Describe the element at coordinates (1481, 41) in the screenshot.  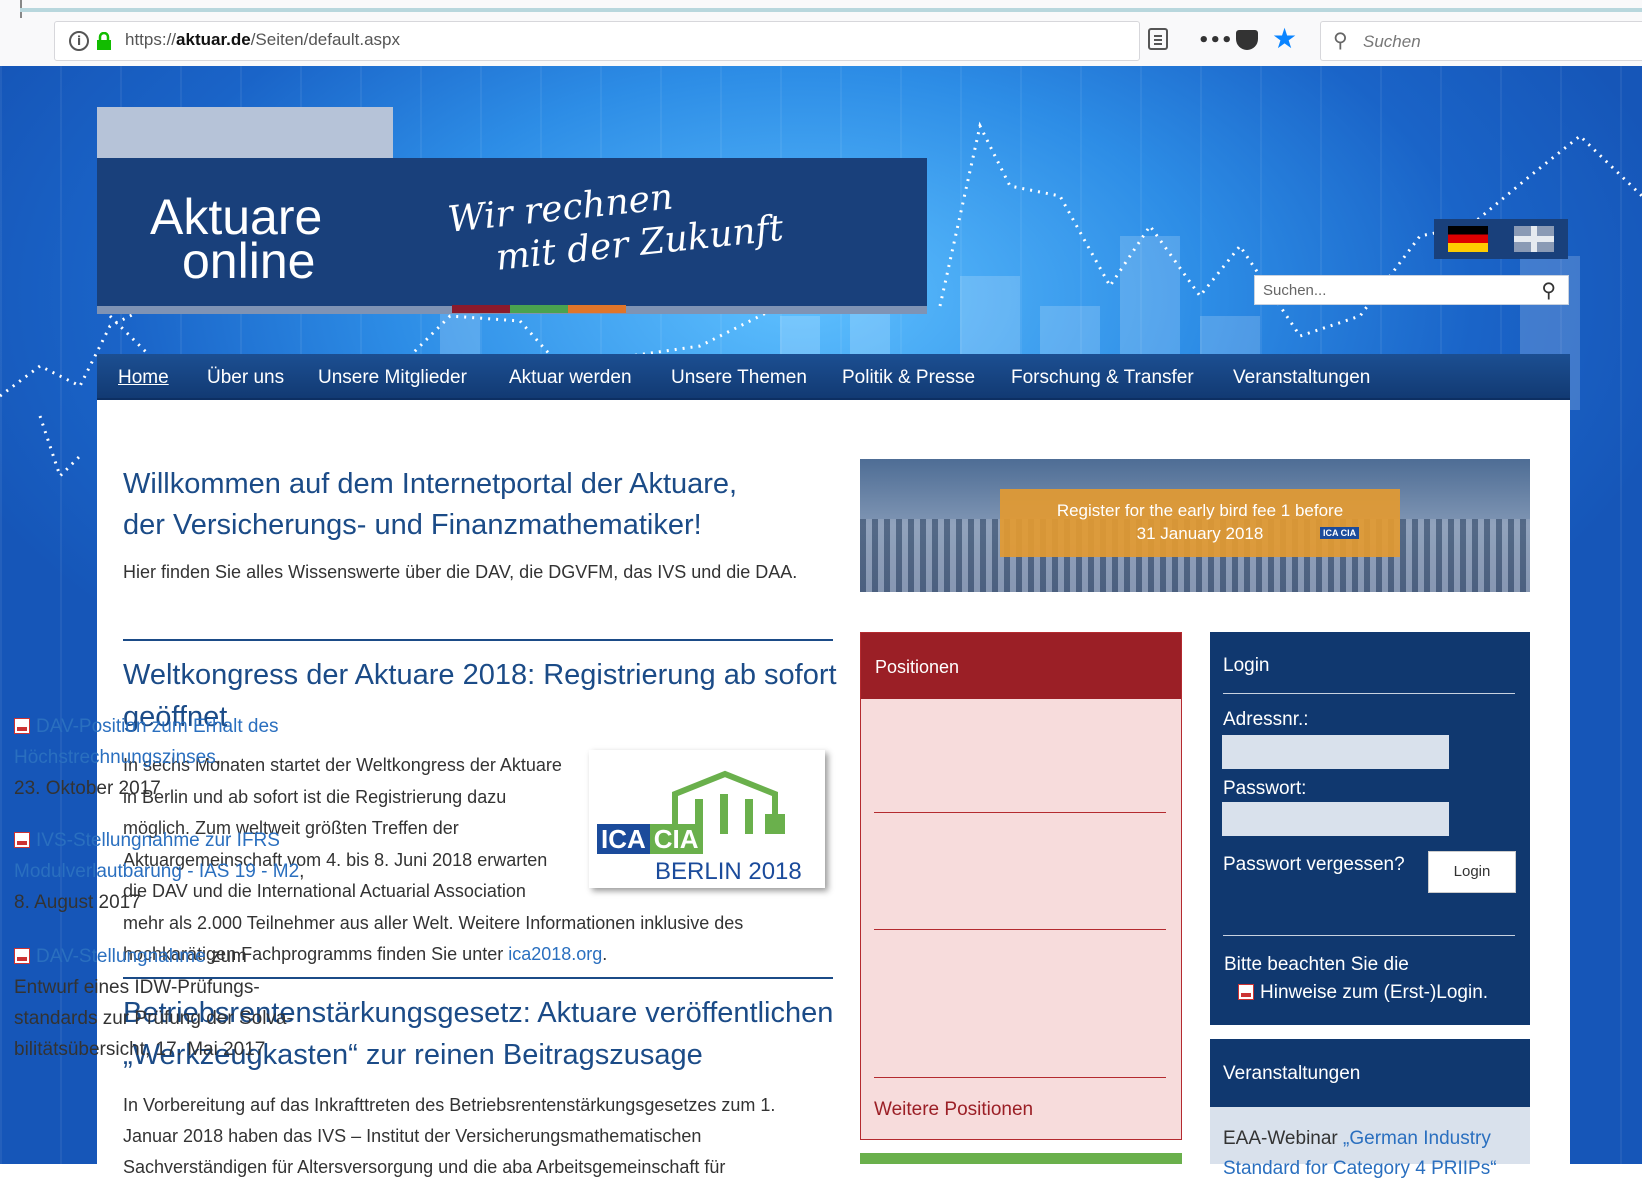
I see `browser-search-field: ⚲ Suchen` at that location.